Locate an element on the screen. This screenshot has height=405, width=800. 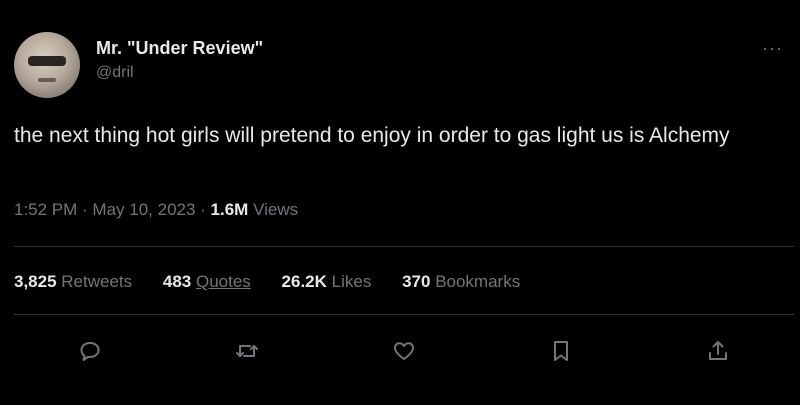
retweet-button is located at coordinates (247, 351).